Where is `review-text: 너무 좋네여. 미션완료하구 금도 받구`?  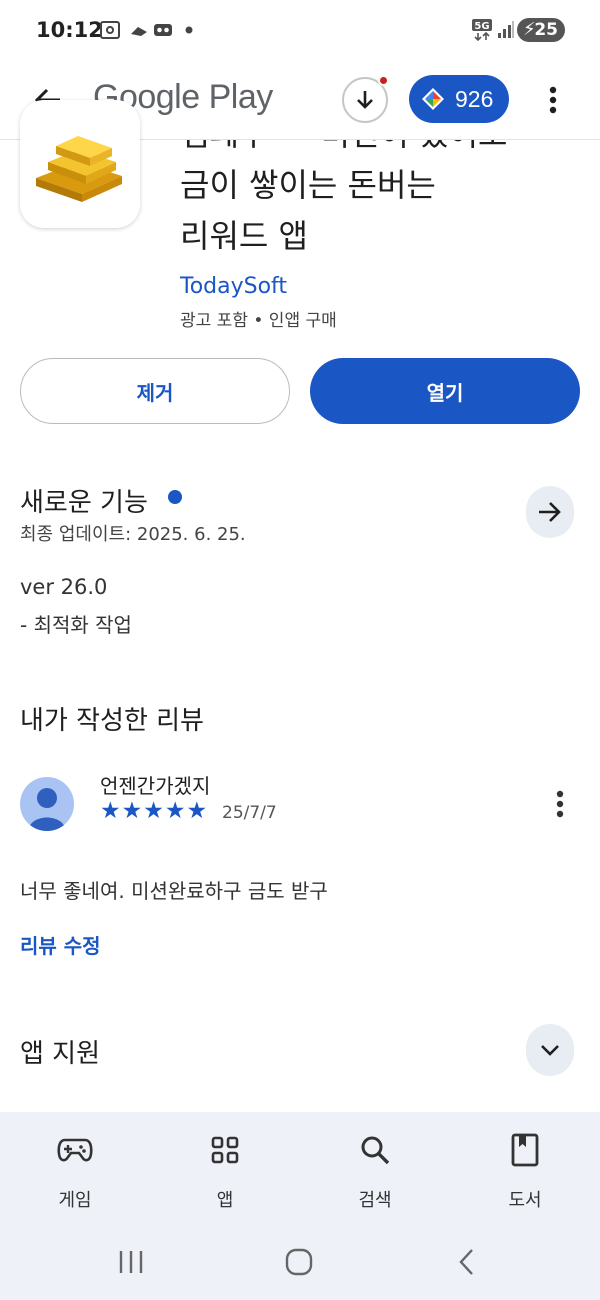 review-text: 너무 좋네여. 미션완료하구 금도 받구 is located at coordinates (174, 891).